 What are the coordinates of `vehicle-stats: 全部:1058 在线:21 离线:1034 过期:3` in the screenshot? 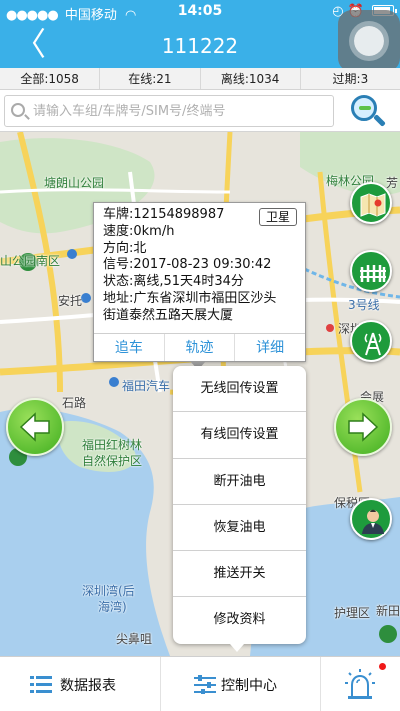 It's located at (200, 79).